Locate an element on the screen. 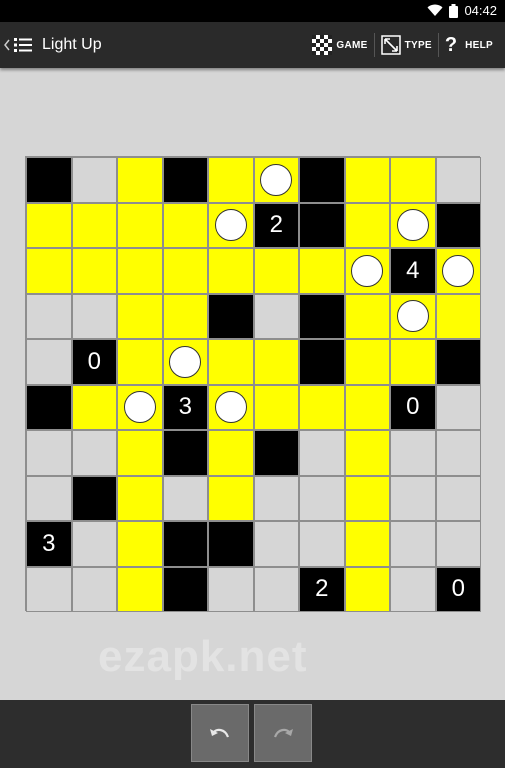 The height and width of the screenshot is (768, 505). wall-clue-number: 4 is located at coordinates (413, 270).